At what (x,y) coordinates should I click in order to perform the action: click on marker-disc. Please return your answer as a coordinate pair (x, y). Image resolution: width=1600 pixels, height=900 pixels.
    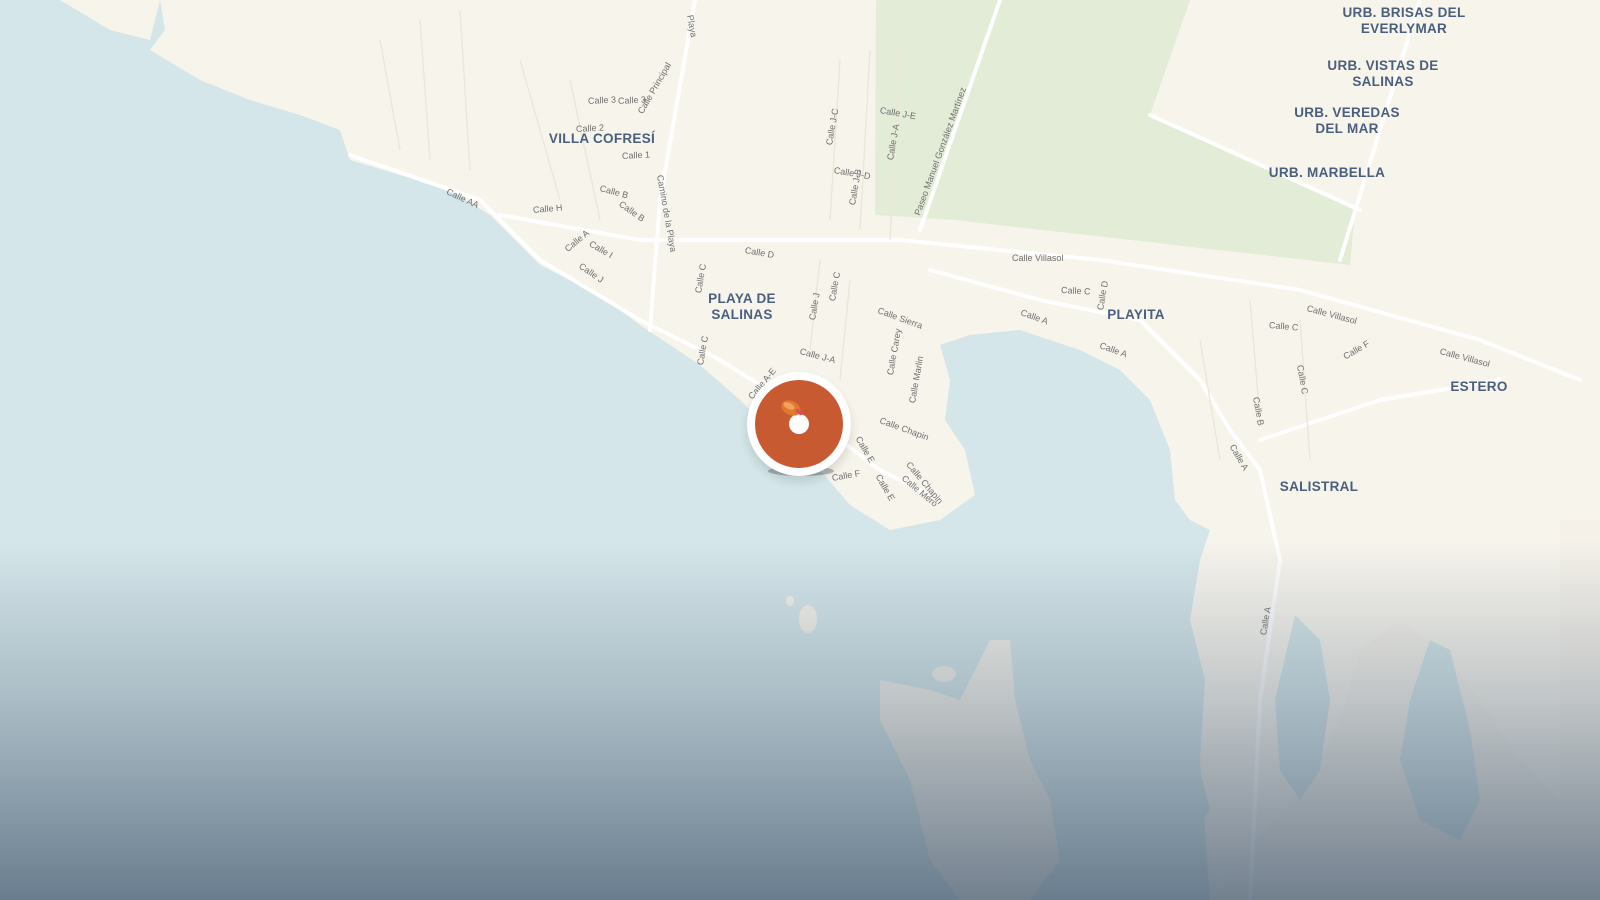
    Looking at the image, I should click on (799, 424).